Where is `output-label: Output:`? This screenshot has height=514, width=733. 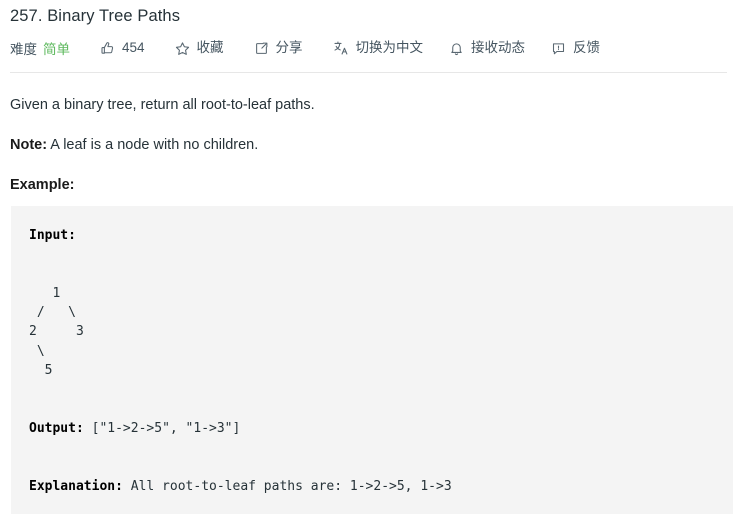
output-label: Output: is located at coordinates (56, 428).